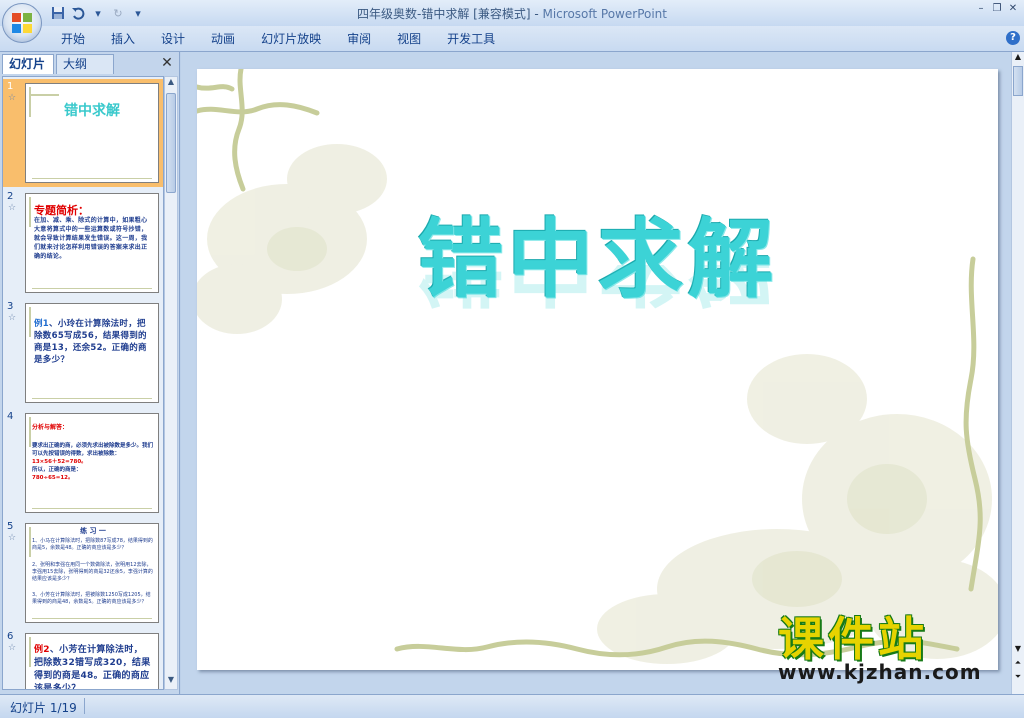 This screenshot has width=1024, height=718. Describe the element at coordinates (59, 462) in the screenshot. I see `equation-1: 13×56＋52=780。` at that location.